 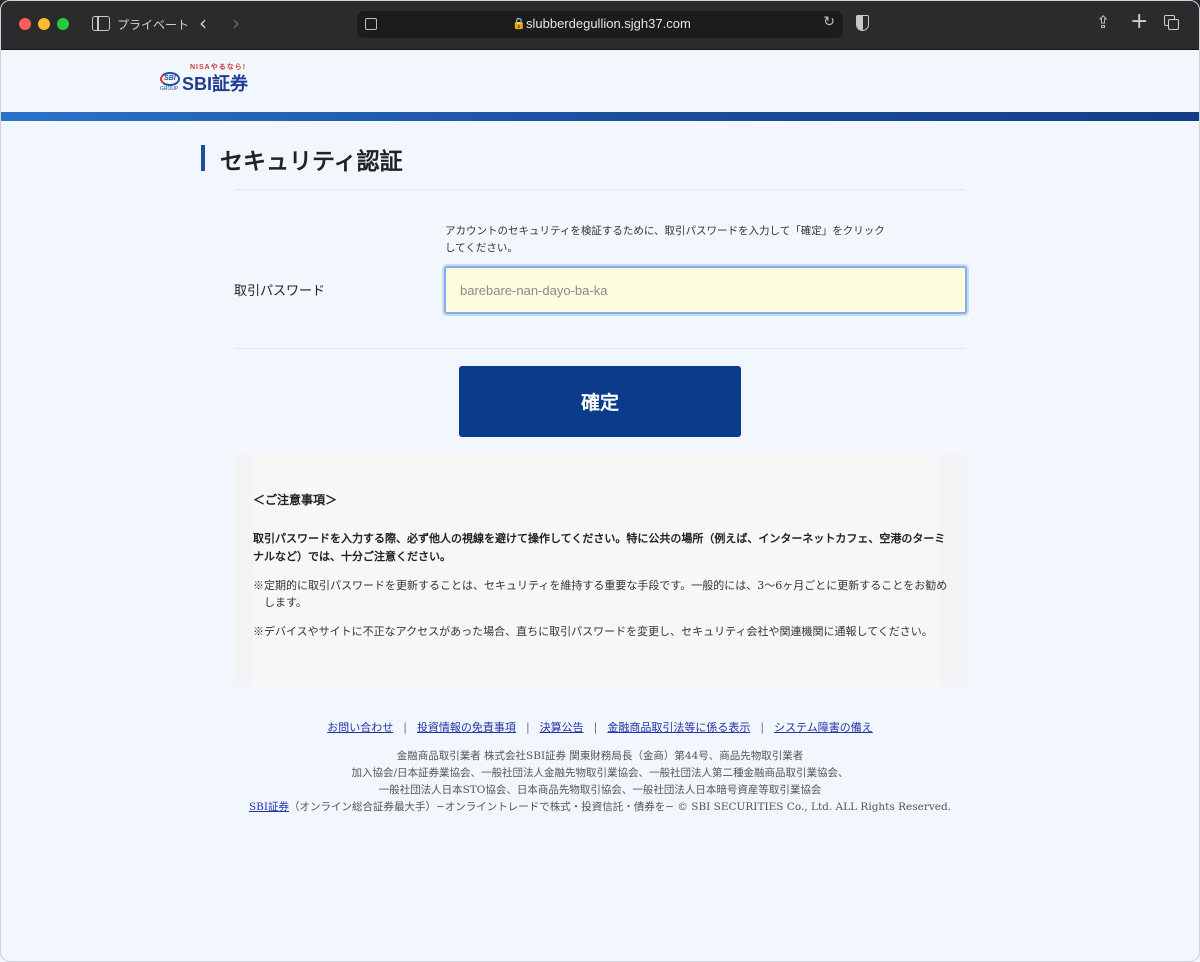 I want to click on page-title: セキュリティ認証, so click(x=311, y=161).